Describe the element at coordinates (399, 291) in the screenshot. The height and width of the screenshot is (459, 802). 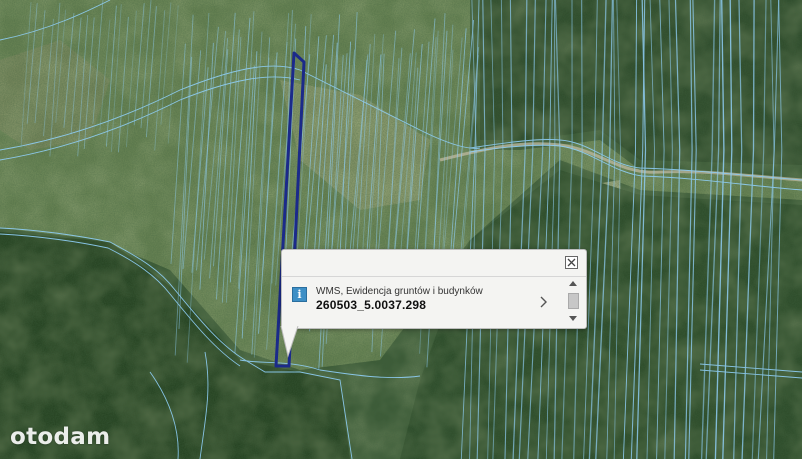
I see `layer-name-label: WMS, Ewidencja gruntów i budynków` at that location.